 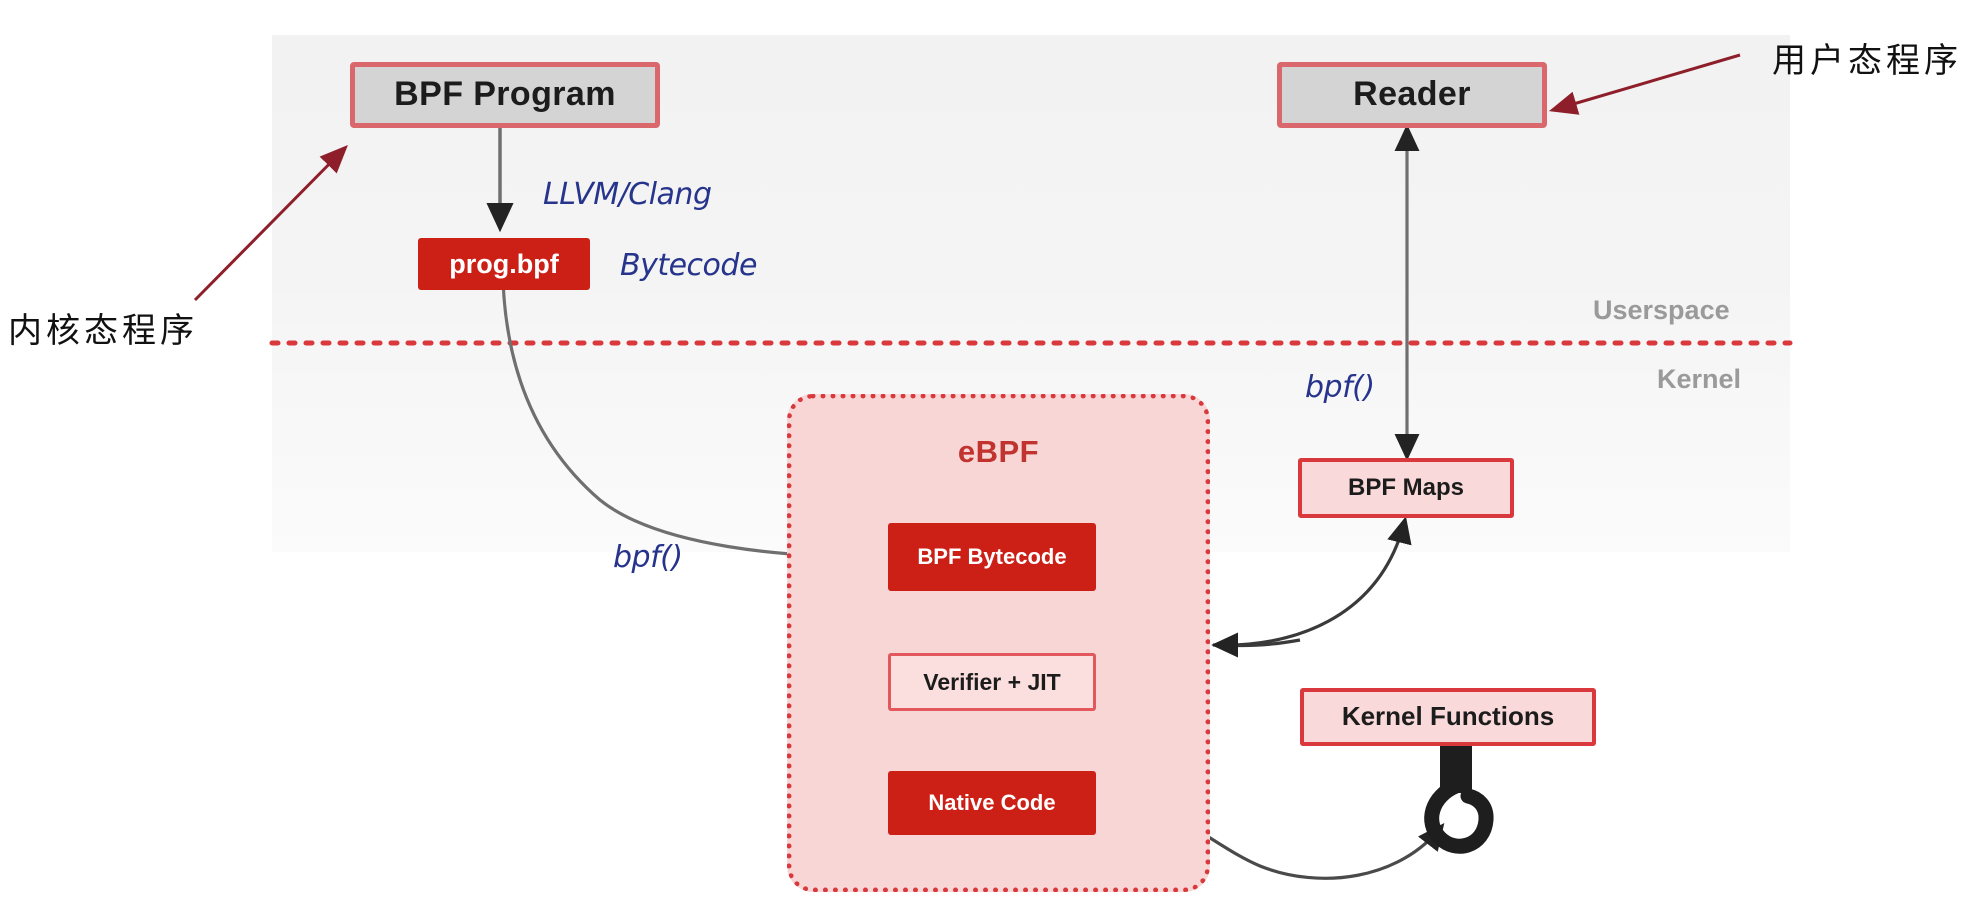 What do you see at coordinates (688, 265) in the screenshot?
I see `edge-label-bytecode: Bytecode` at bounding box center [688, 265].